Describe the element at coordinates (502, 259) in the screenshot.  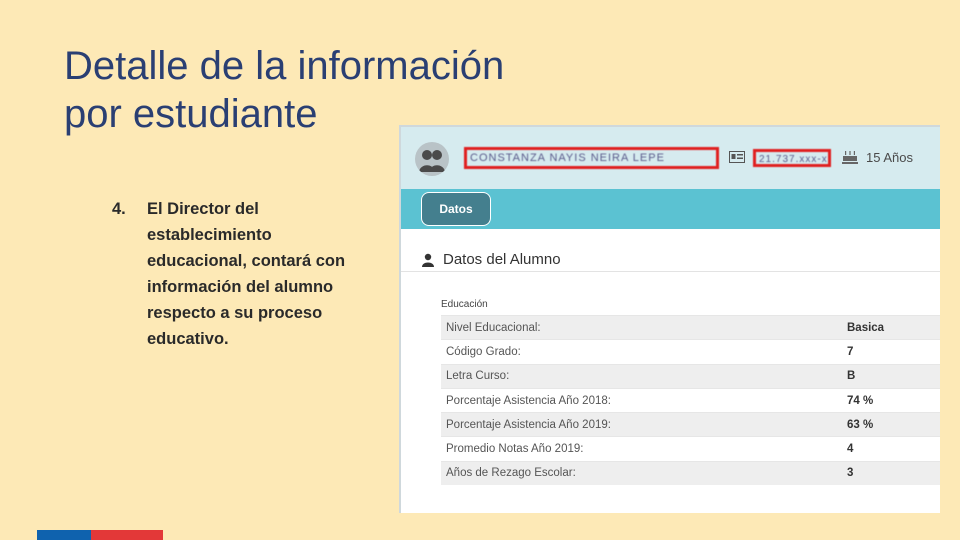
I see `section-title: Datos del Alumno` at that location.